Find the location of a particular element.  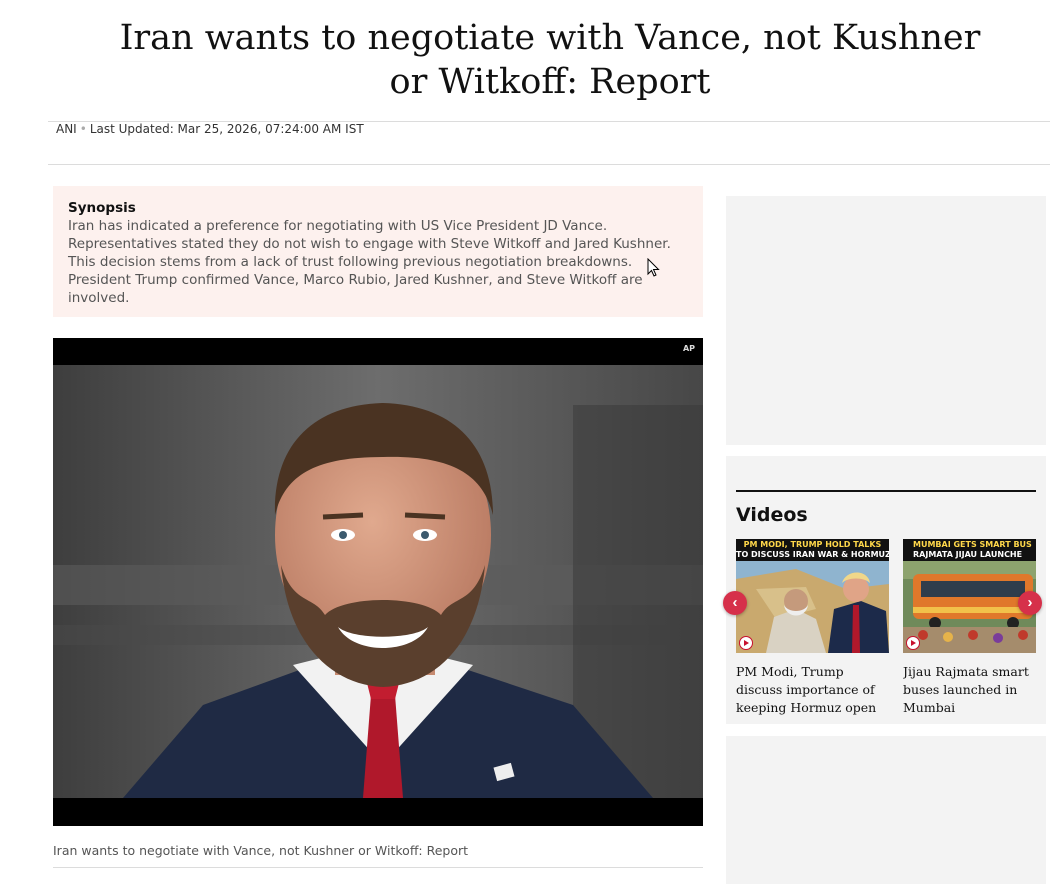

thumbnail-line: RAJMATA JIJAU LAUNCHE is located at coordinates (968, 554).